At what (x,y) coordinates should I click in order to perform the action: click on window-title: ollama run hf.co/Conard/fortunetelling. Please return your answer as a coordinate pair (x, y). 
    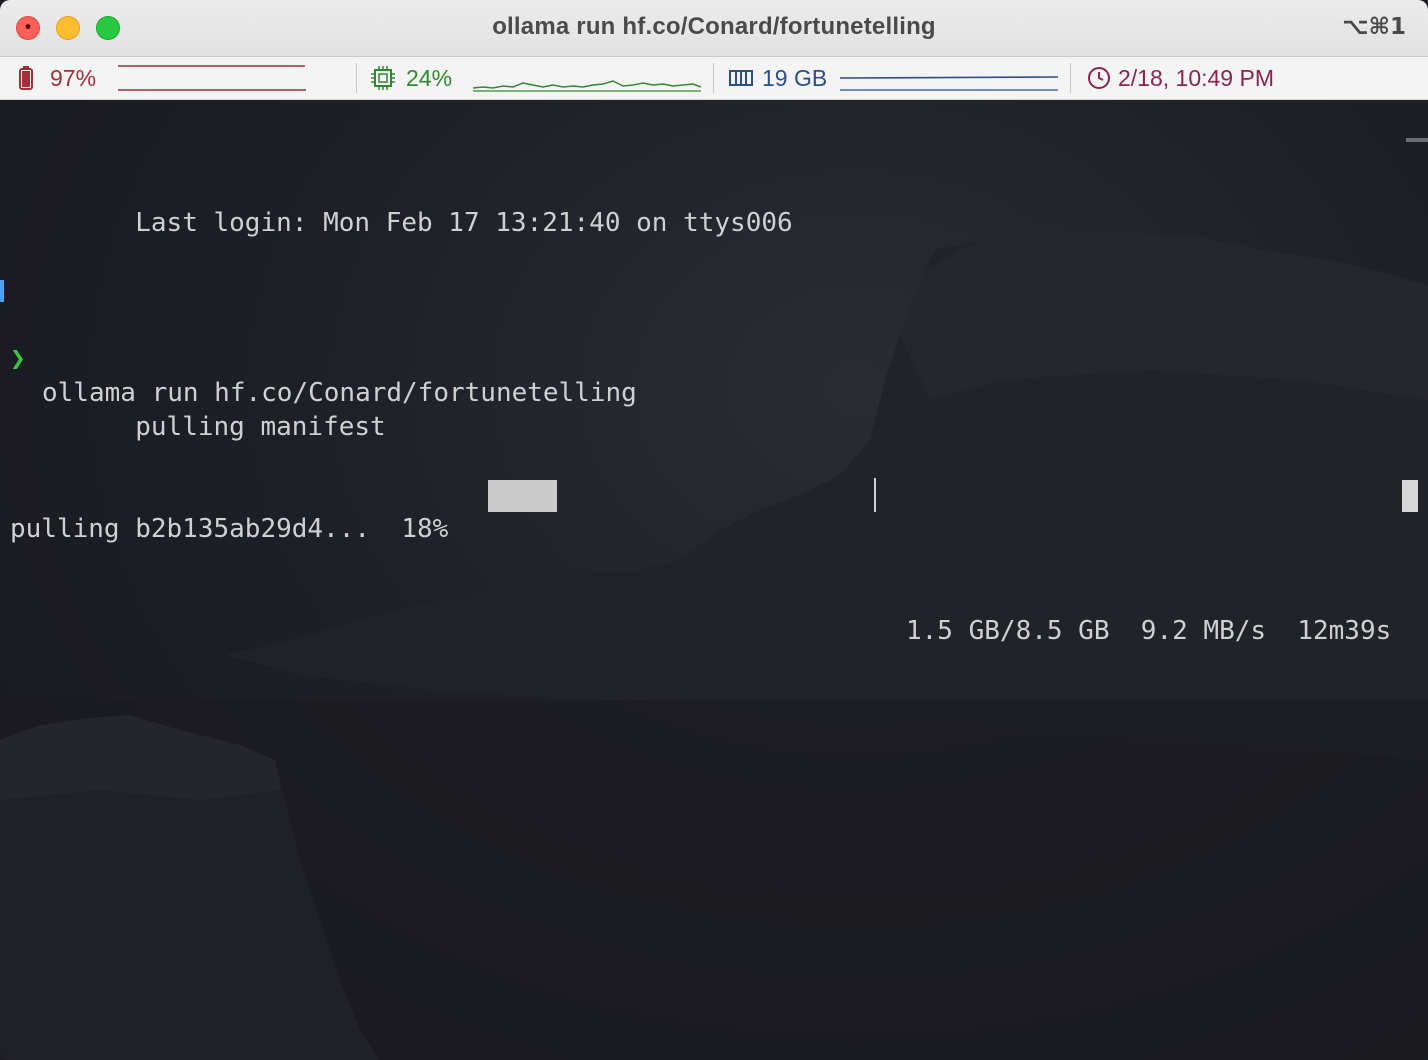
    Looking at the image, I should click on (714, 26).